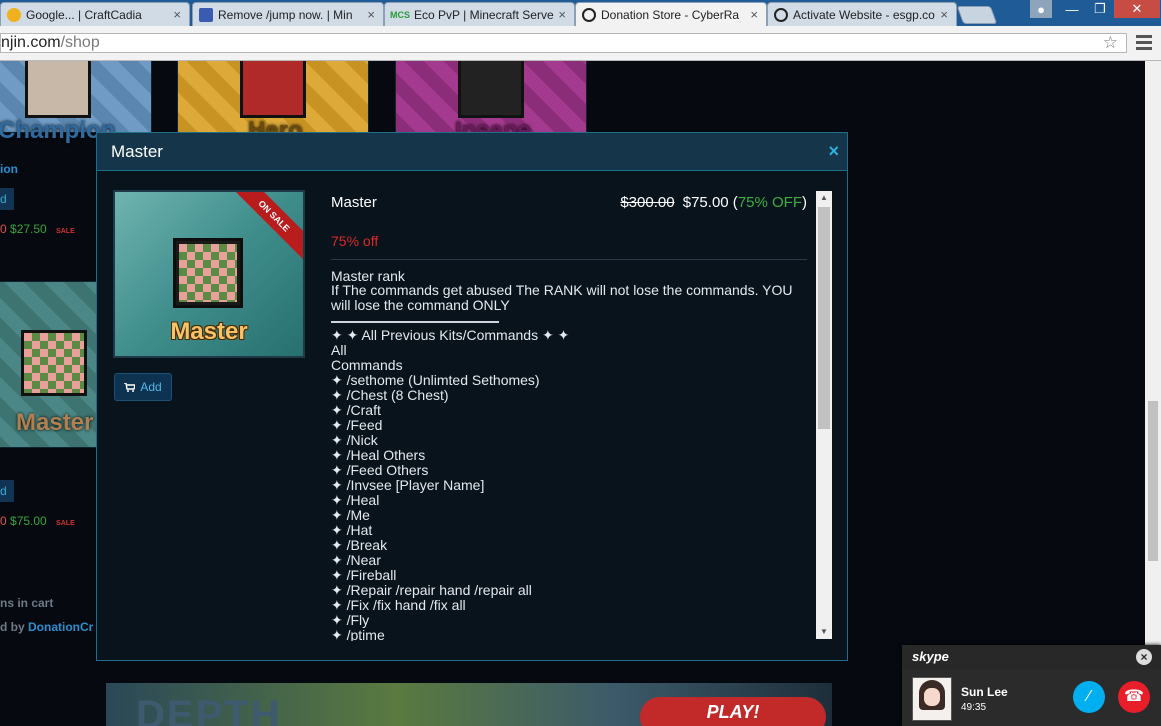 The height and width of the screenshot is (726, 1161). What do you see at coordinates (364, 575) in the screenshot?
I see `command-line: ✦ /Fireball` at bounding box center [364, 575].